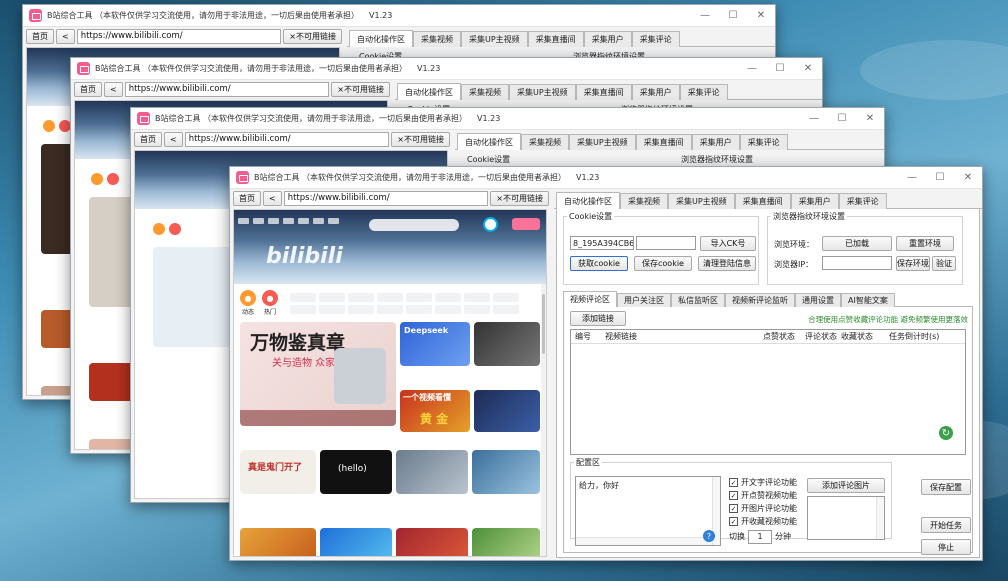 Image resolution: width=1008 pixels, height=581 pixels. What do you see at coordinates (728, 243) in the screenshot?
I see `import-ck-button: 导入CK号` at bounding box center [728, 243].